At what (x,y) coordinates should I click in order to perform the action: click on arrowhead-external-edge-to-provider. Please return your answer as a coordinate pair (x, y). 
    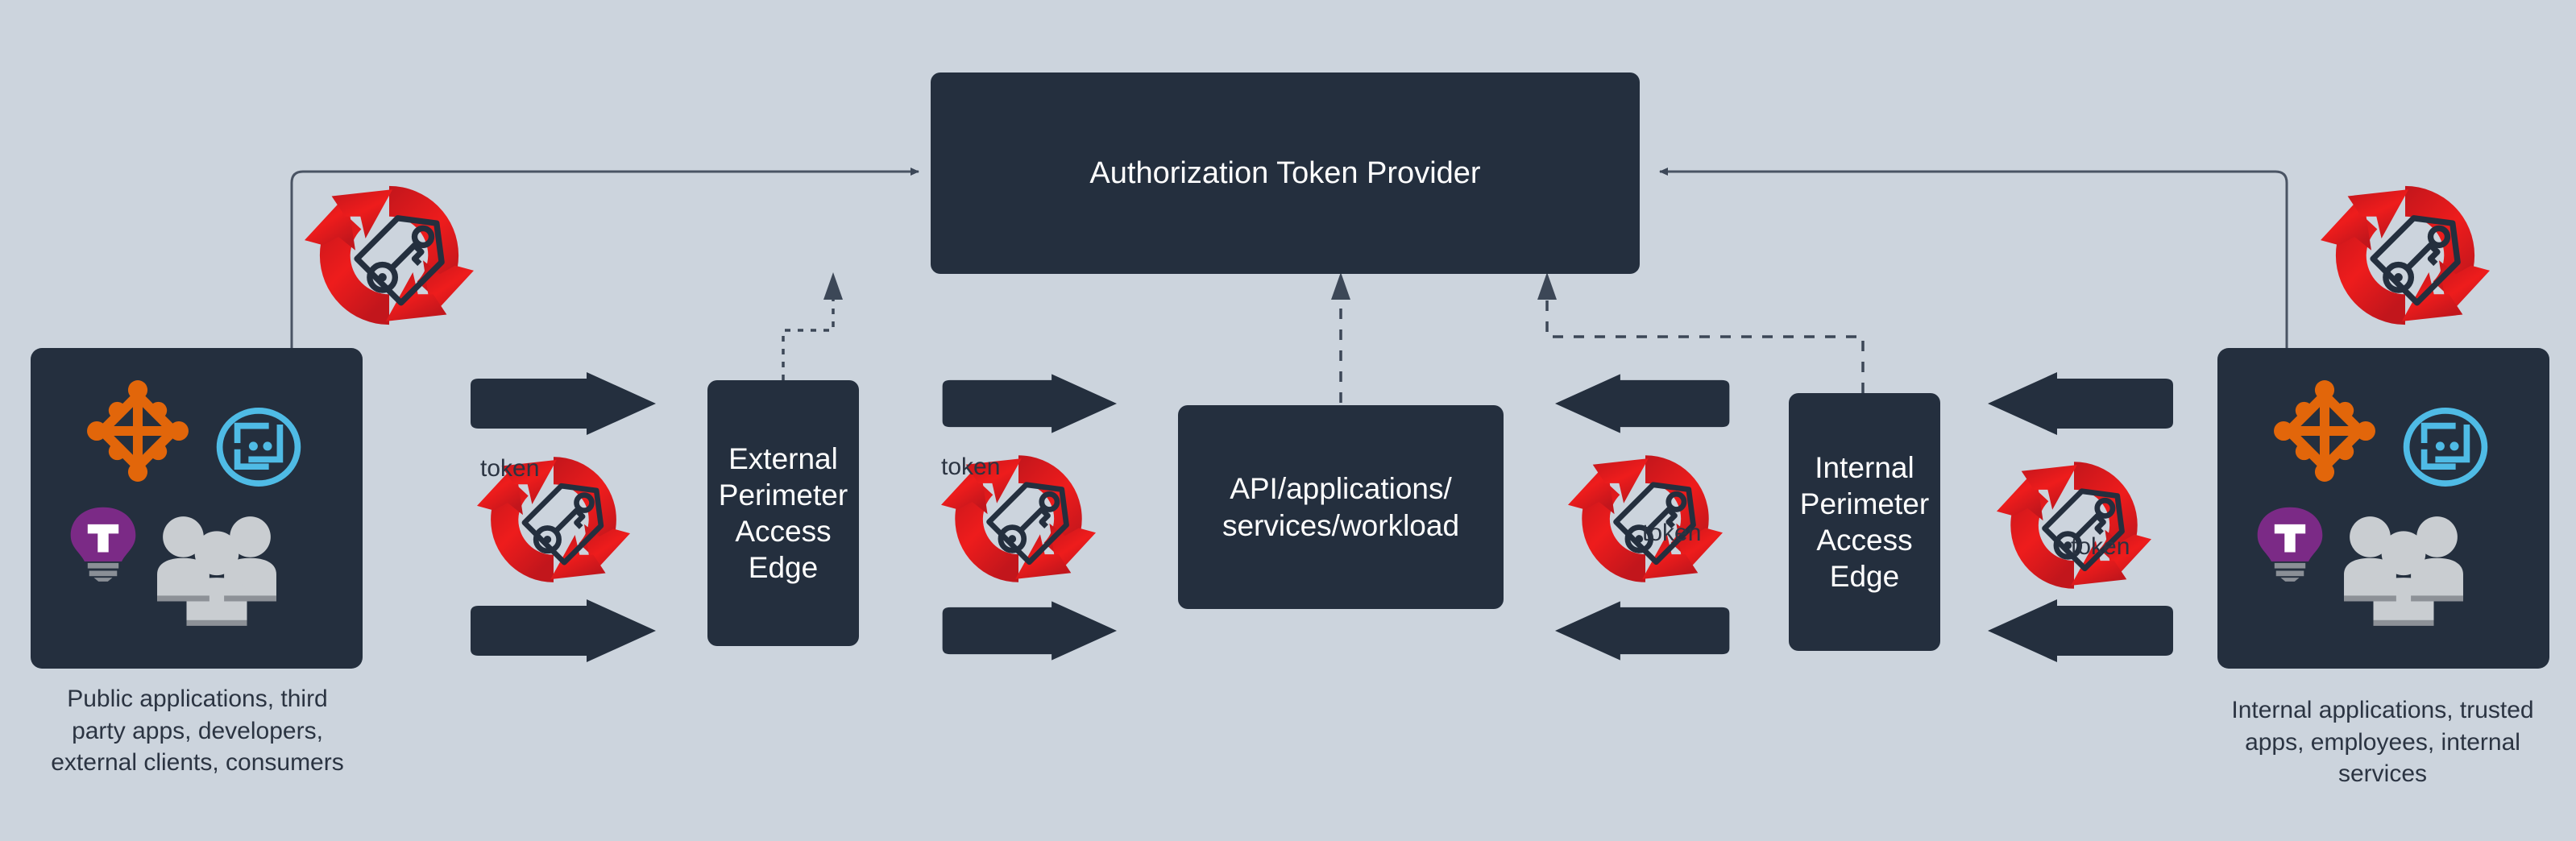
    Looking at the image, I should click on (833, 286).